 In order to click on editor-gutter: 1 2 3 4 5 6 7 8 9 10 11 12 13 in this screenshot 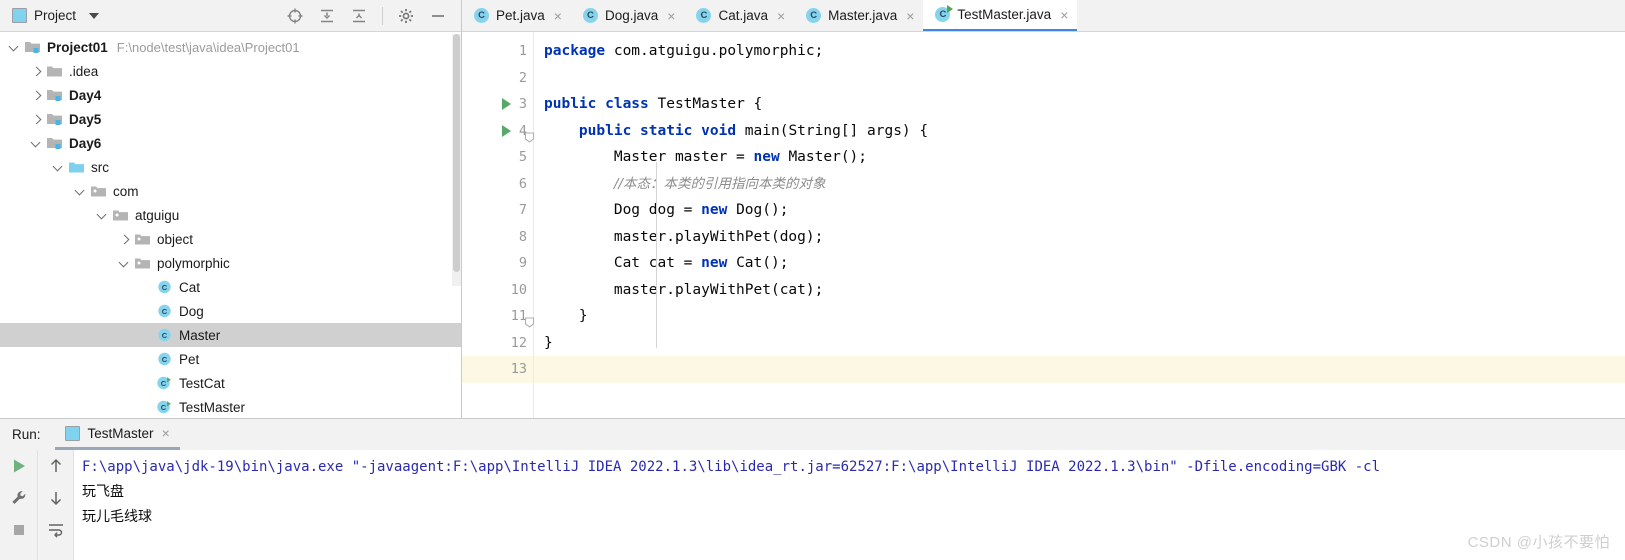, I will do `click(498, 225)`.